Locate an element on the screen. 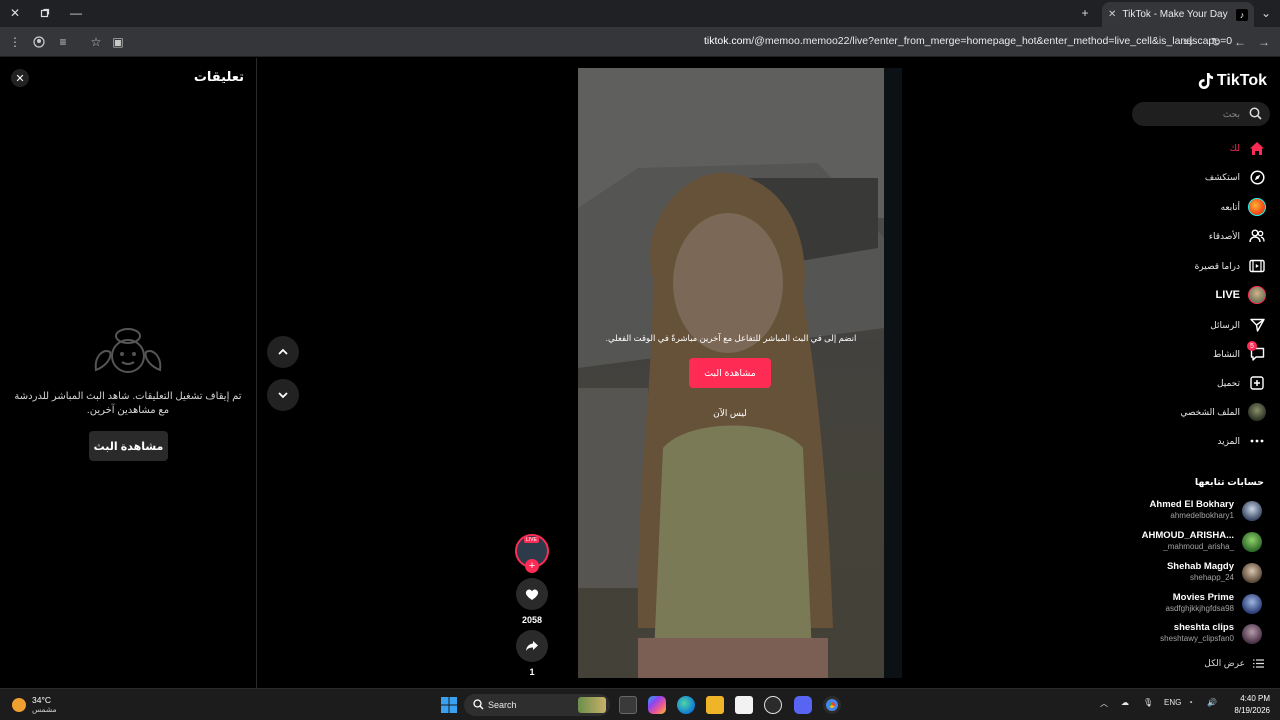 Image resolution: width=1280 pixels, height=720 pixels. copilot-icon is located at coordinates (657, 705).